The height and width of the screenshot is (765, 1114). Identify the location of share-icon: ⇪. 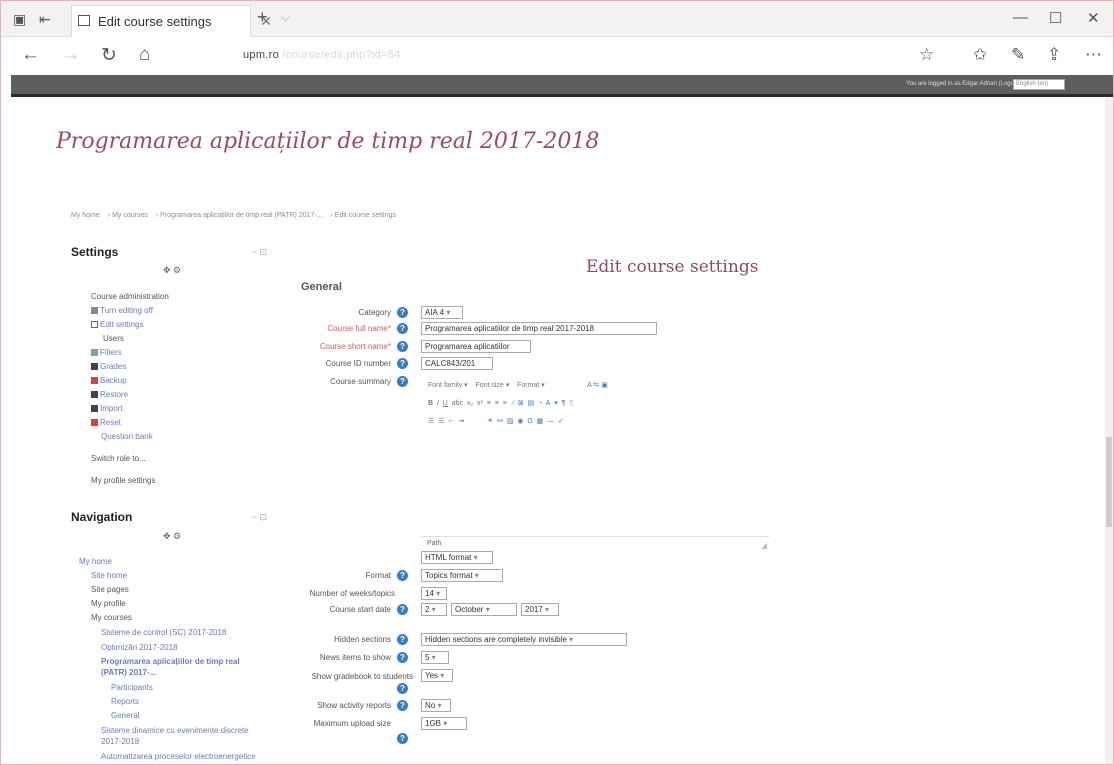
(1054, 55).